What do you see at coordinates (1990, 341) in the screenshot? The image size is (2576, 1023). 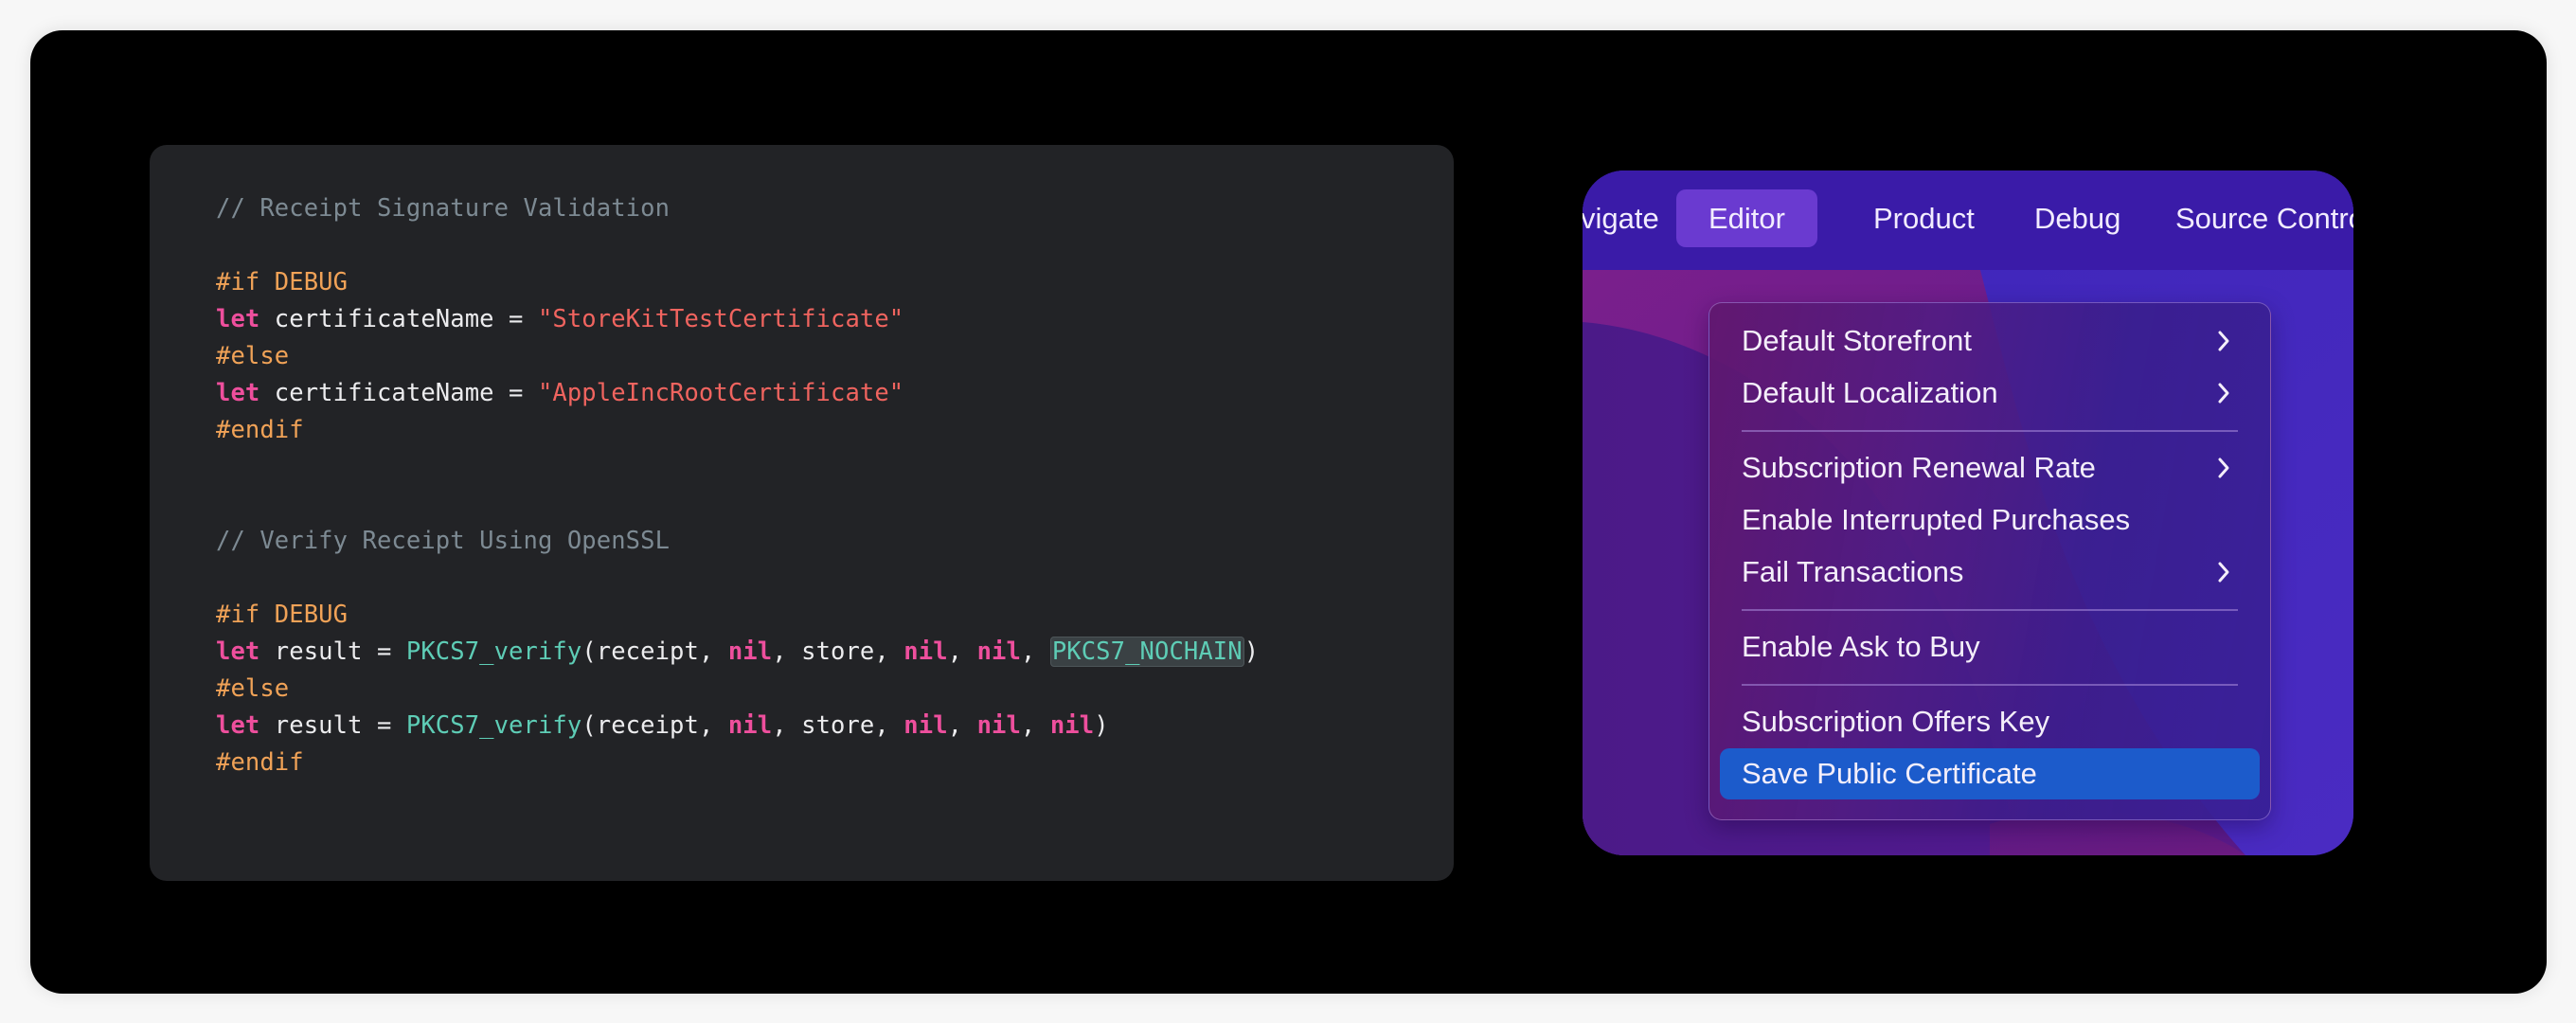 I see `menu-item-default-storefront: Default Storefront` at bounding box center [1990, 341].